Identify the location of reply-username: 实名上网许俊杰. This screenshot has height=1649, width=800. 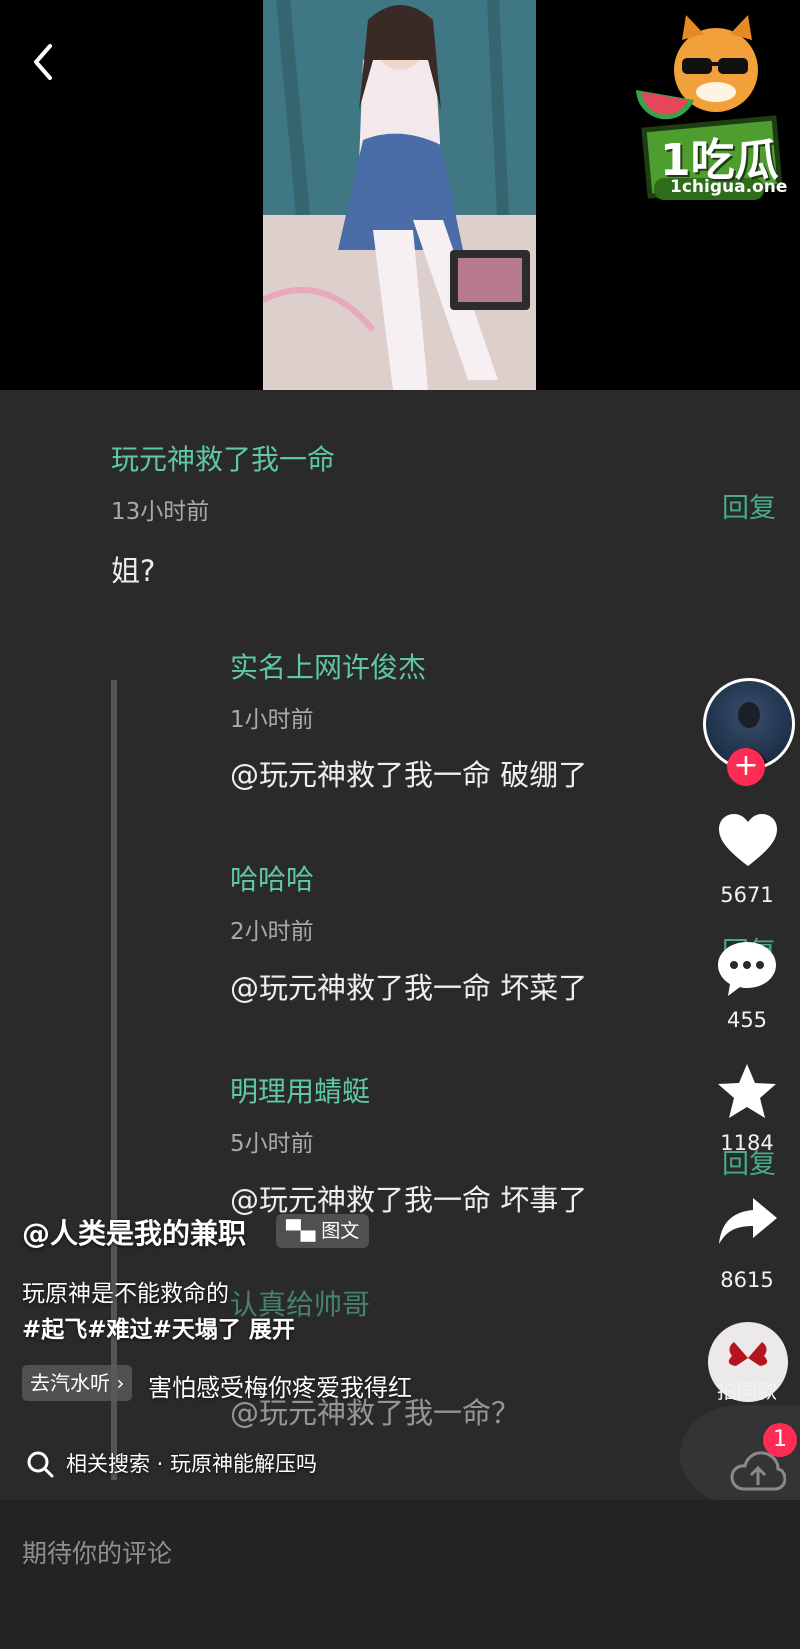
(328, 666).